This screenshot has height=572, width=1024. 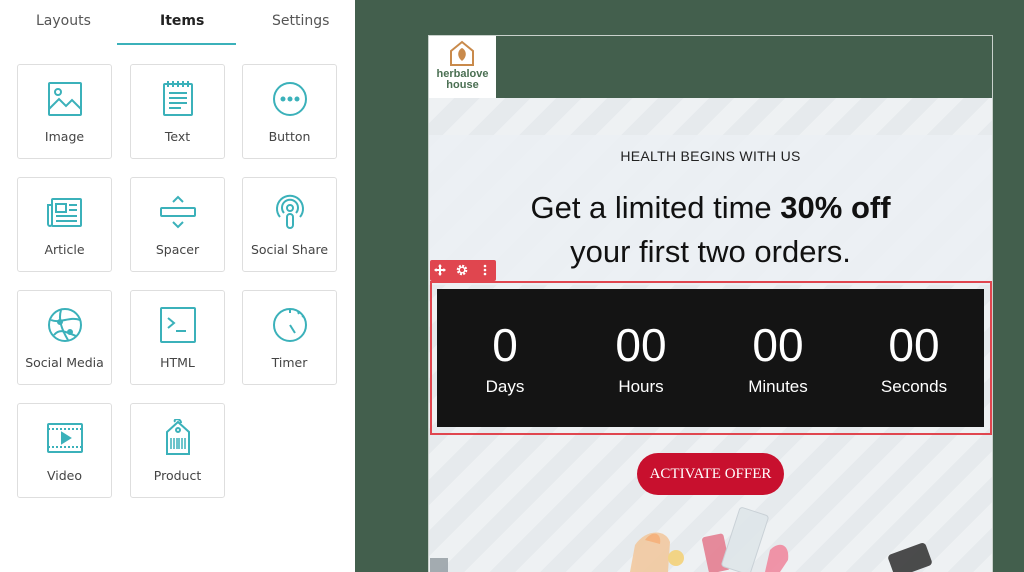 What do you see at coordinates (63, 21) in the screenshot?
I see `tab-layouts: Layouts` at bounding box center [63, 21].